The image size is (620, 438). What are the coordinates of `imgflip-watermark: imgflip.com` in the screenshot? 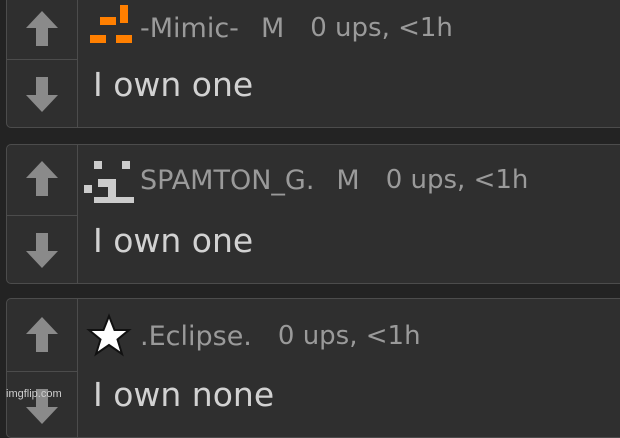 It's located at (34, 394).